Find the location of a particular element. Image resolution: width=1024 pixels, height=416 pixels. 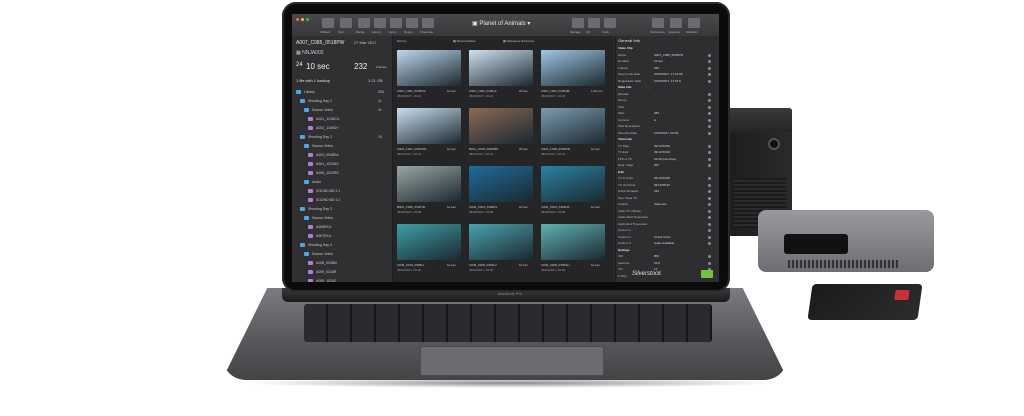

tree-label: A009_0318R is located at coordinates (326, 272).